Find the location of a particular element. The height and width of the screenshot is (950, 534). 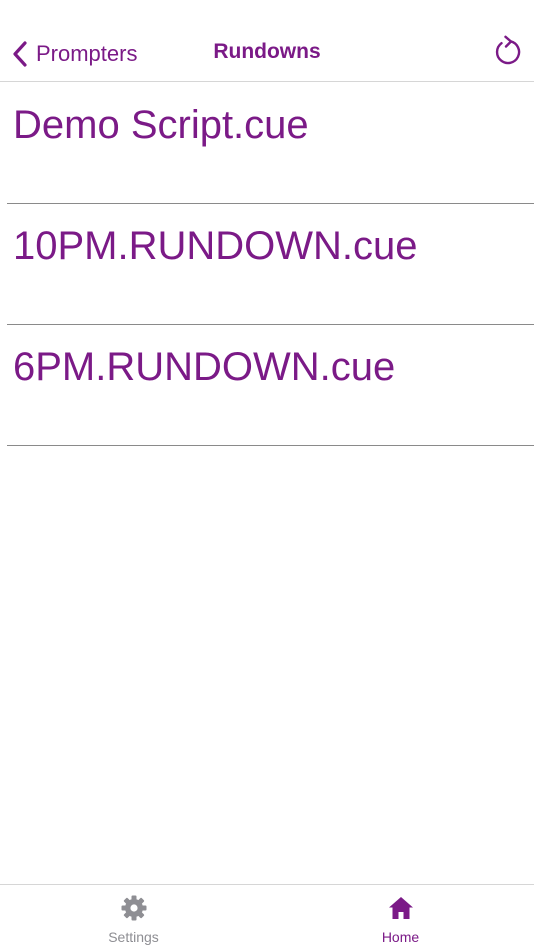

navigation-bar: Prompters Rundowns is located at coordinates (267, 41).